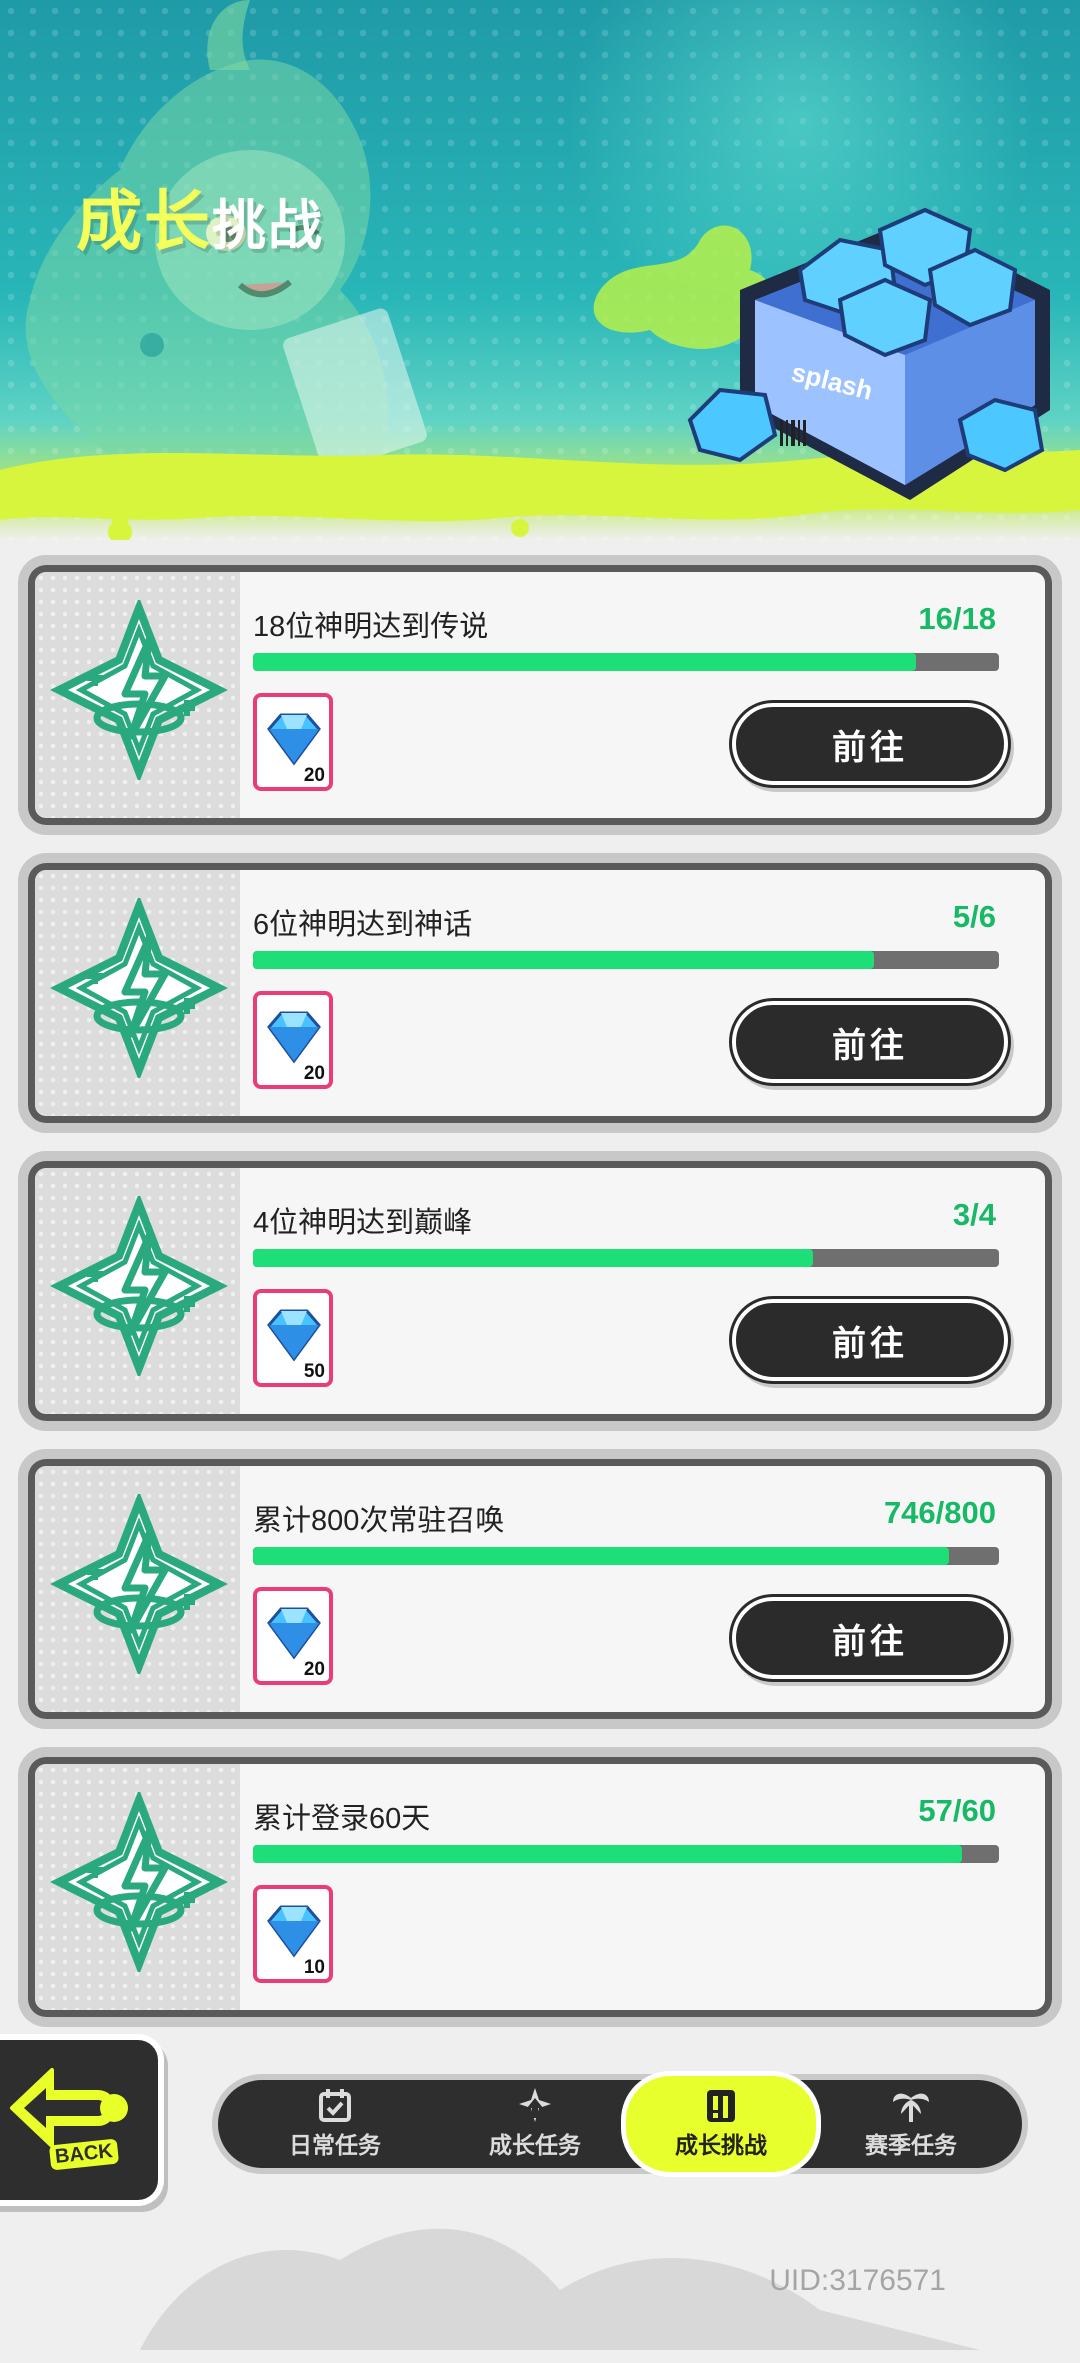 The height and width of the screenshot is (2363, 1080). Describe the element at coordinates (335, 2124) in the screenshot. I see `tab-daily-tasks: 日常任务` at that location.